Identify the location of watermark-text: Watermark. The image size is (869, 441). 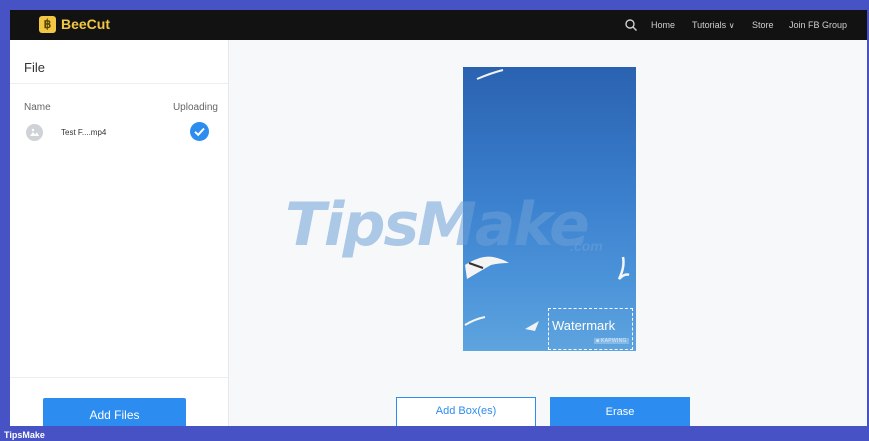
(584, 325).